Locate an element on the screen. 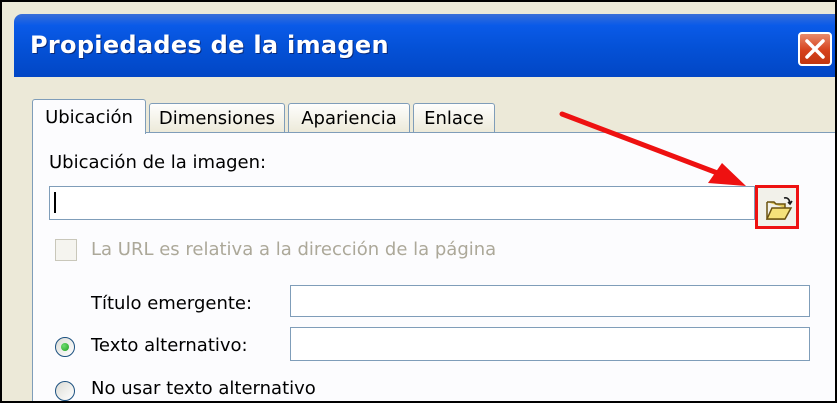 This screenshot has width=837, height=403. browse-file-button is located at coordinates (777, 207).